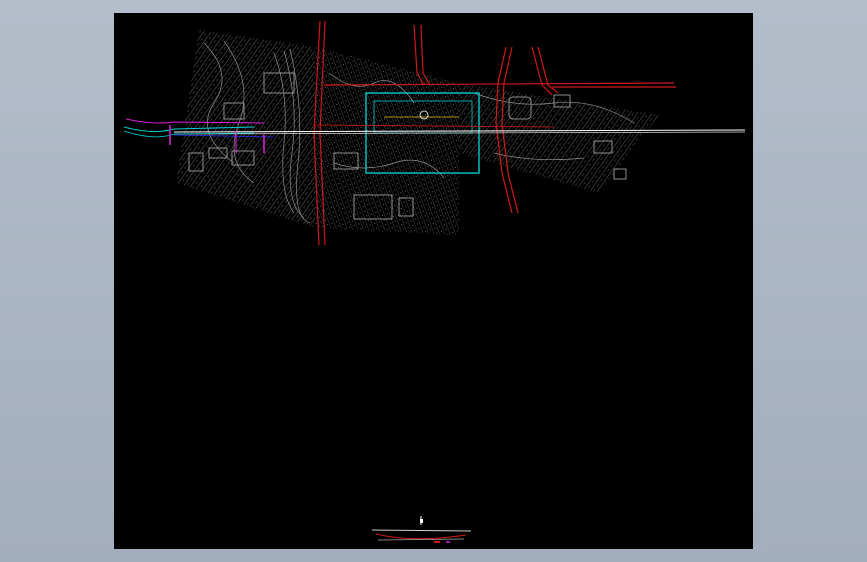 This screenshot has height=562, width=867. I want to click on terrain-area-center, so click(387, 141).